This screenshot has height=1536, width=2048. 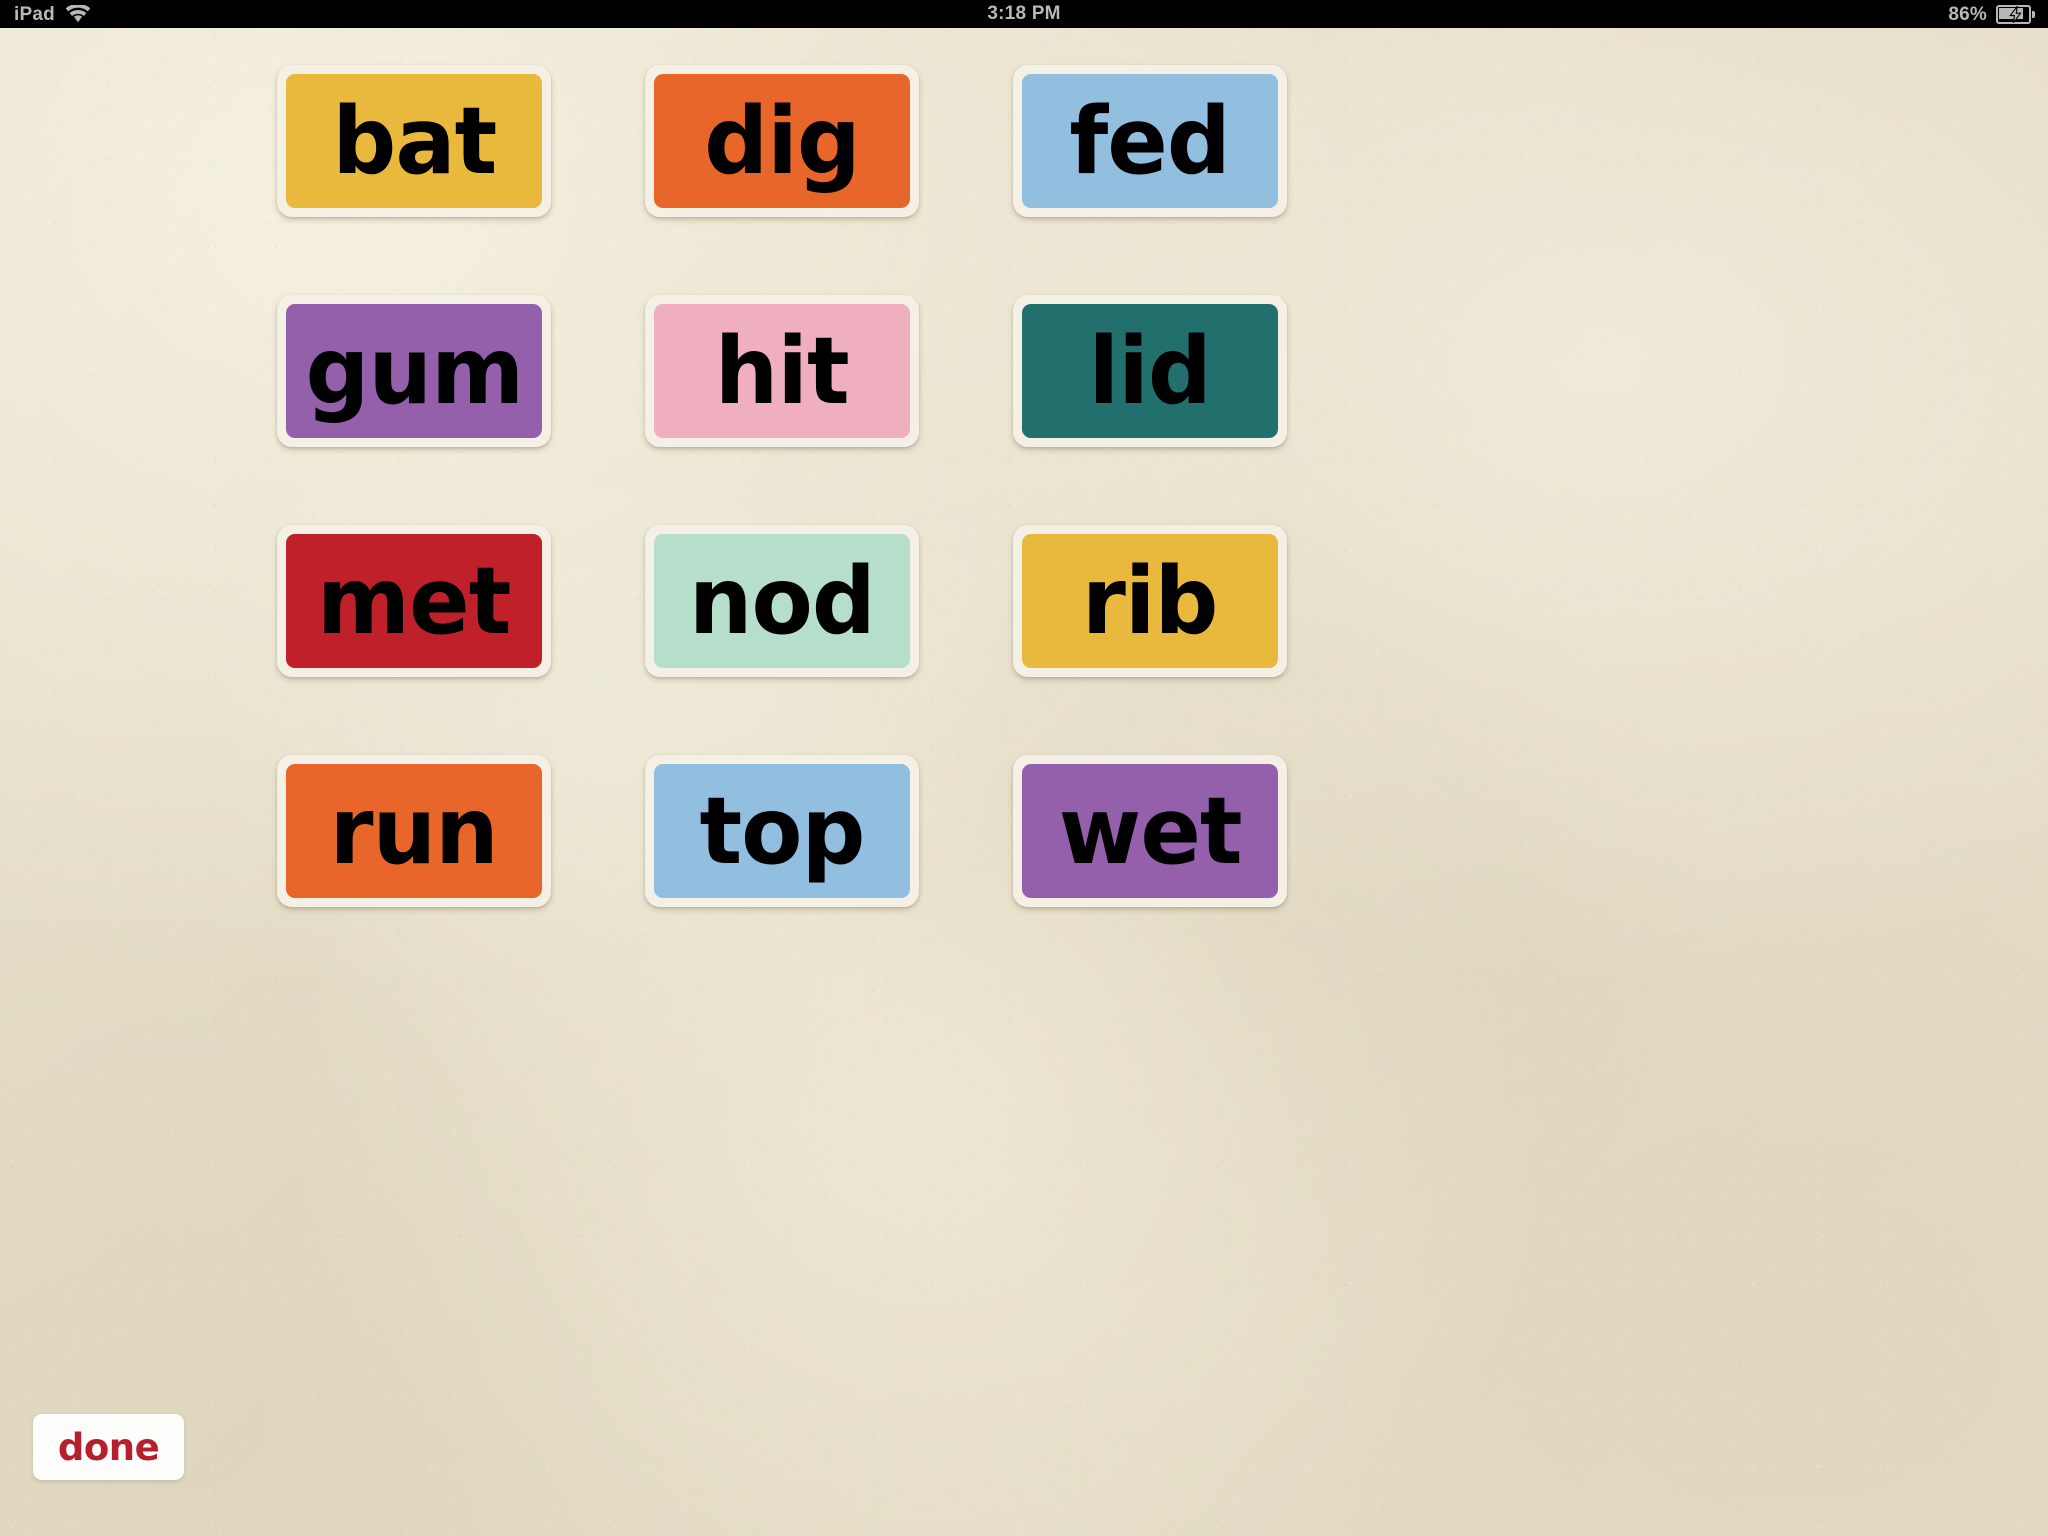 I want to click on word-tile-top: top, so click(x=782, y=831).